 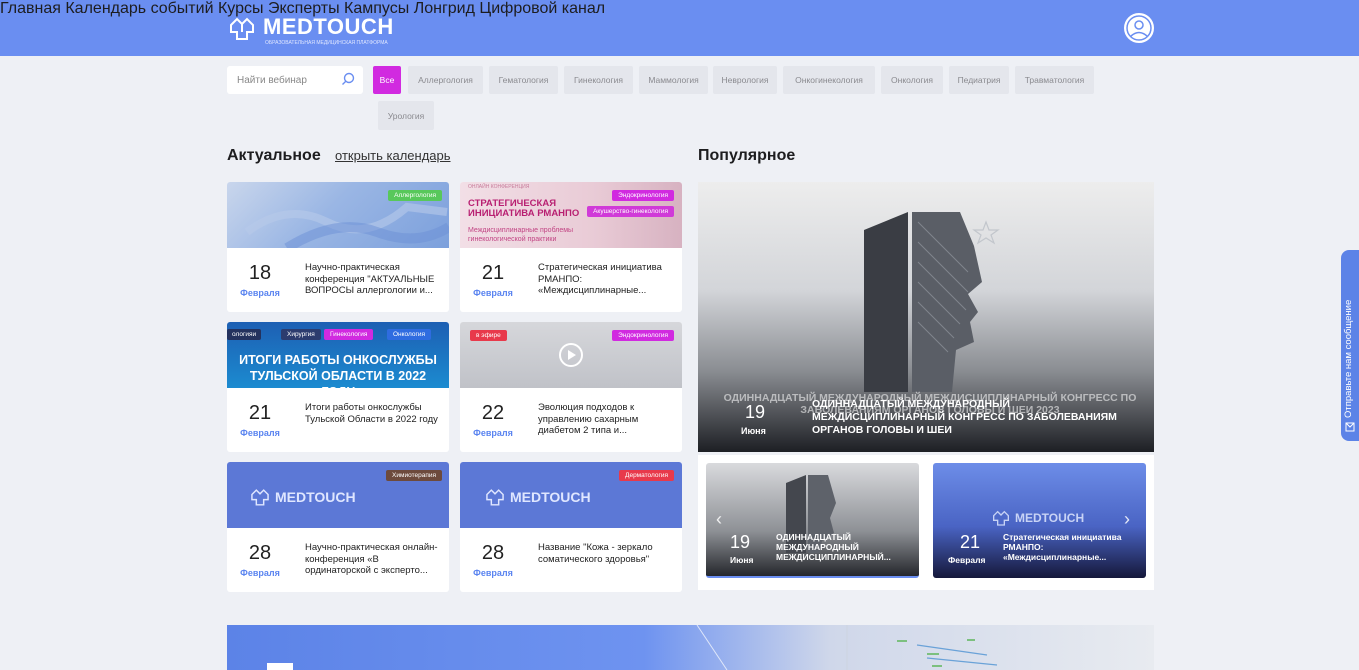 What do you see at coordinates (912, 80) in the screenshot?
I see `chip-oncology: Онкология` at bounding box center [912, 80].